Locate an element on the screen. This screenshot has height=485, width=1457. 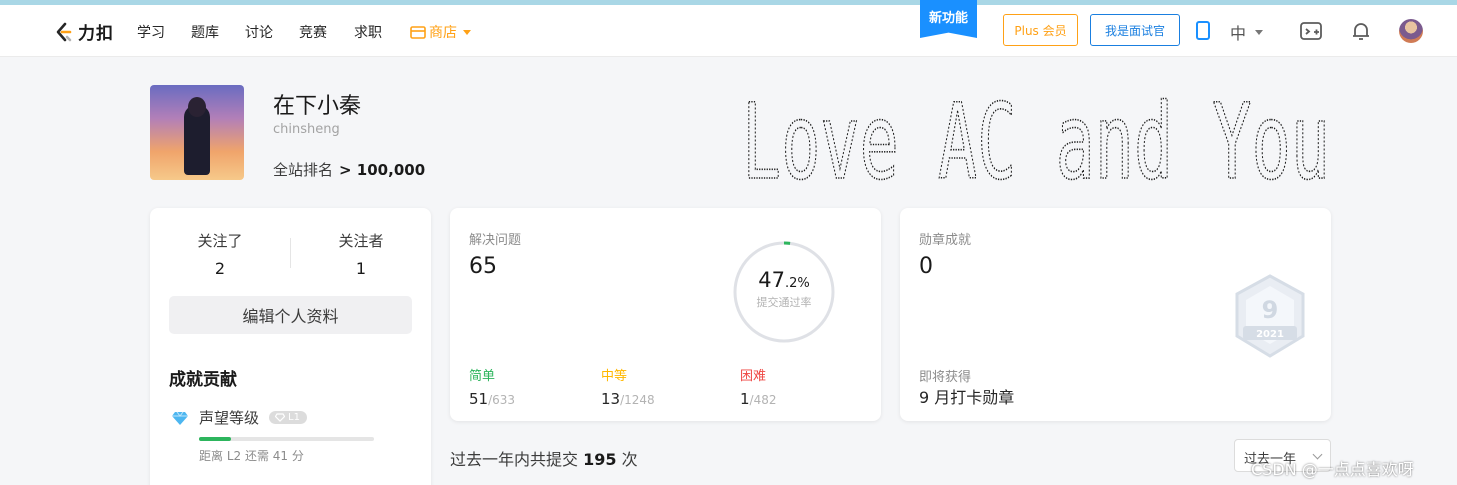
following-label: 关注了 is located at coordinates (220, 241).